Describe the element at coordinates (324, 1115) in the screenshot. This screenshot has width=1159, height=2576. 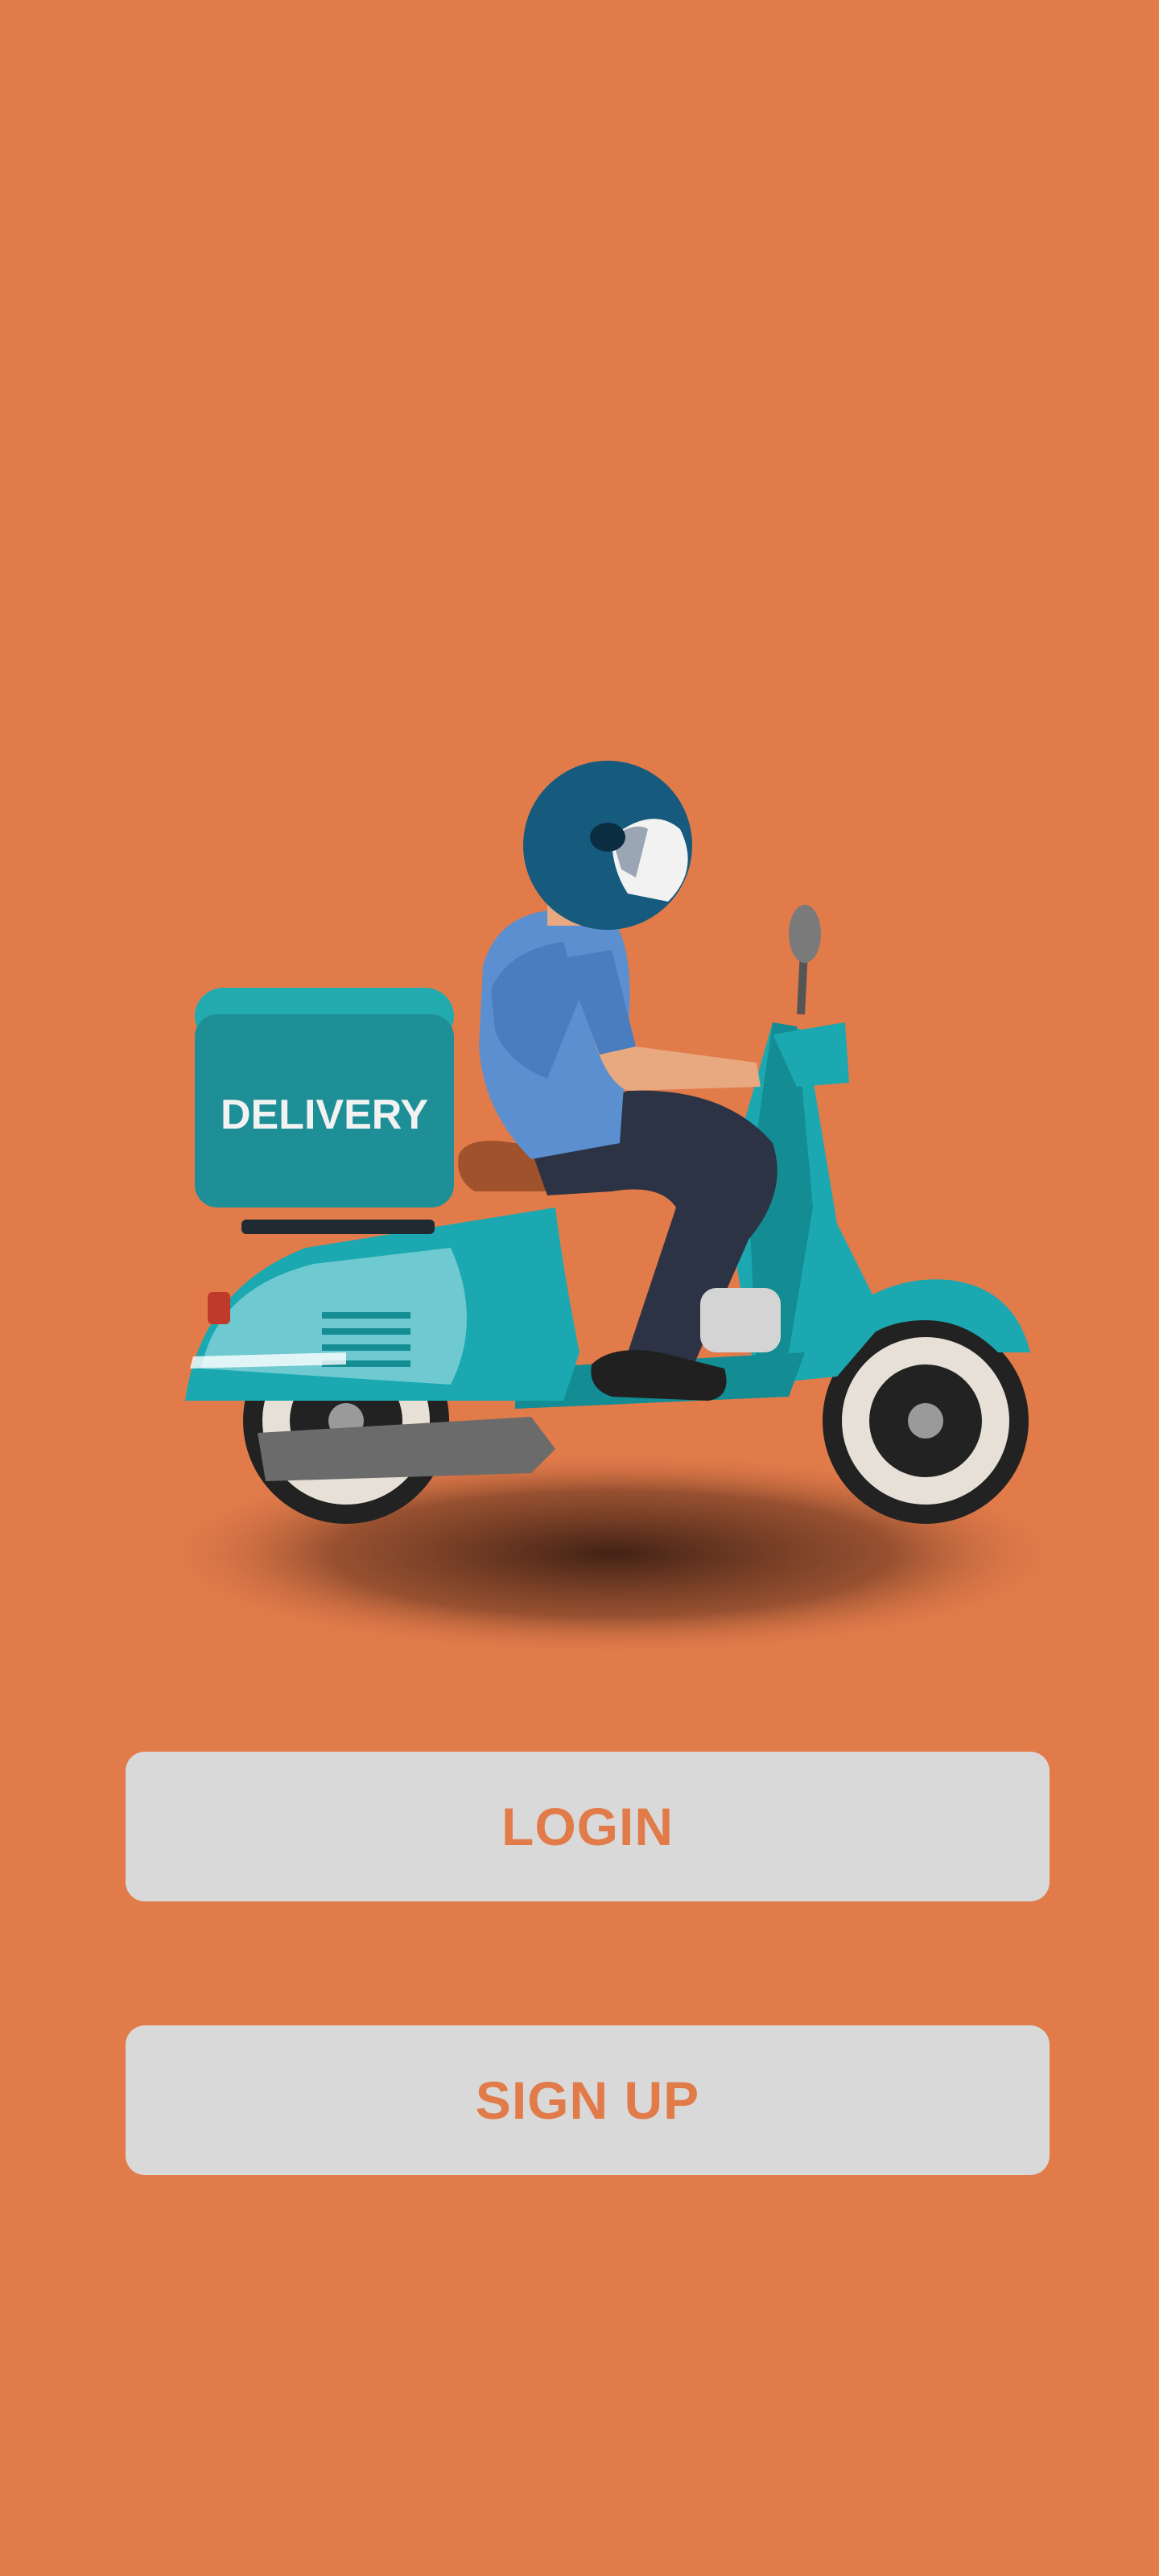
I see `delivery-box-label: DELIVERY` at that location.